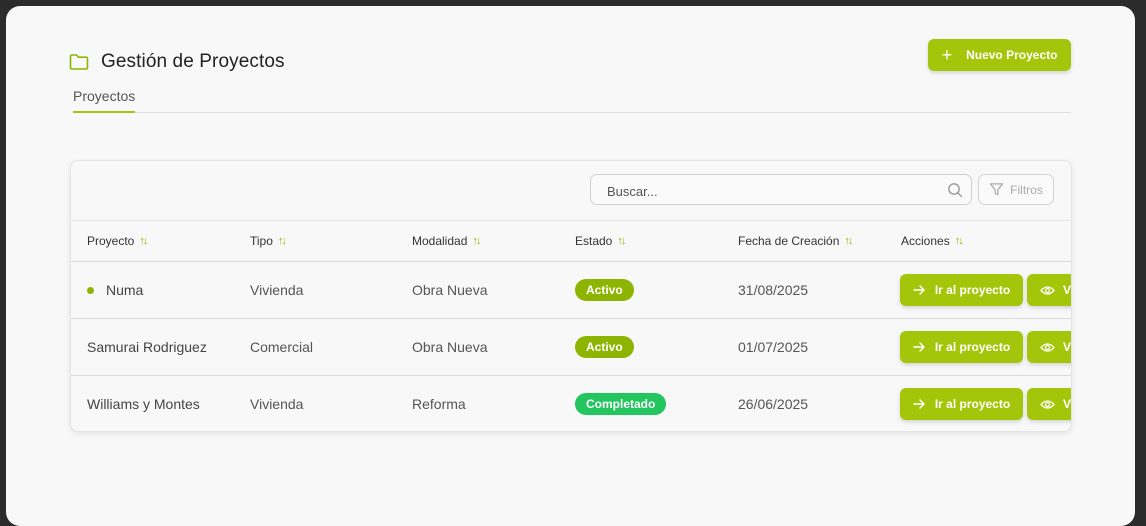 The height and width of the screenshot is (526, 1146). What do you see at coordinates (570, 59) in the screenshot?
I see `page-header: Gestión de Proyectos + Nuevo Proyecto` at bounding box center [570, 59].